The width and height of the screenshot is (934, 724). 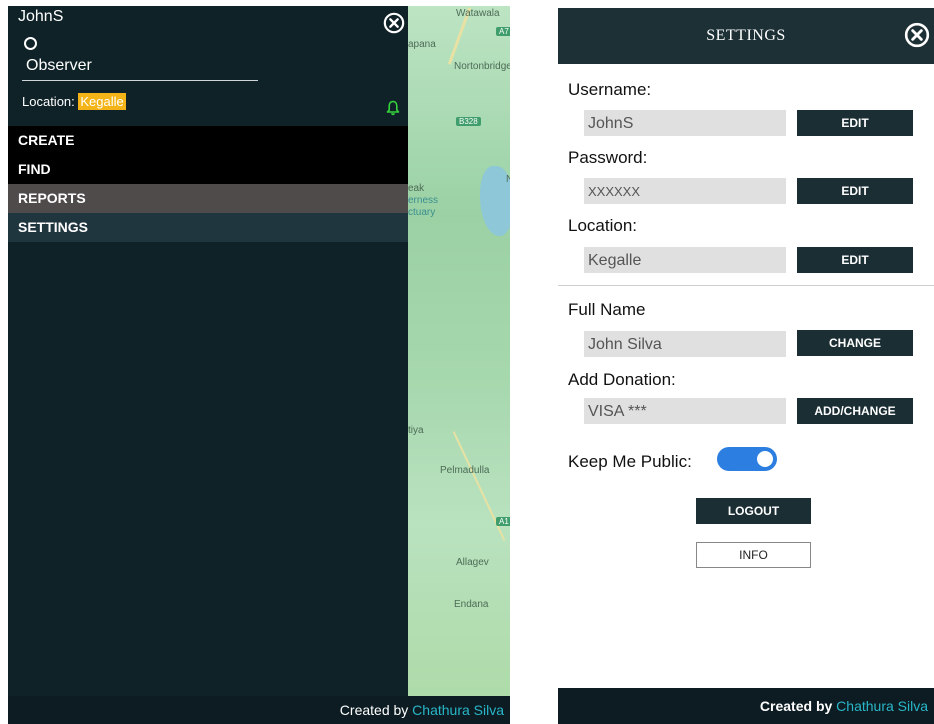 I want to click on edit-location-button: EDIT, so click(x=855, y=260).